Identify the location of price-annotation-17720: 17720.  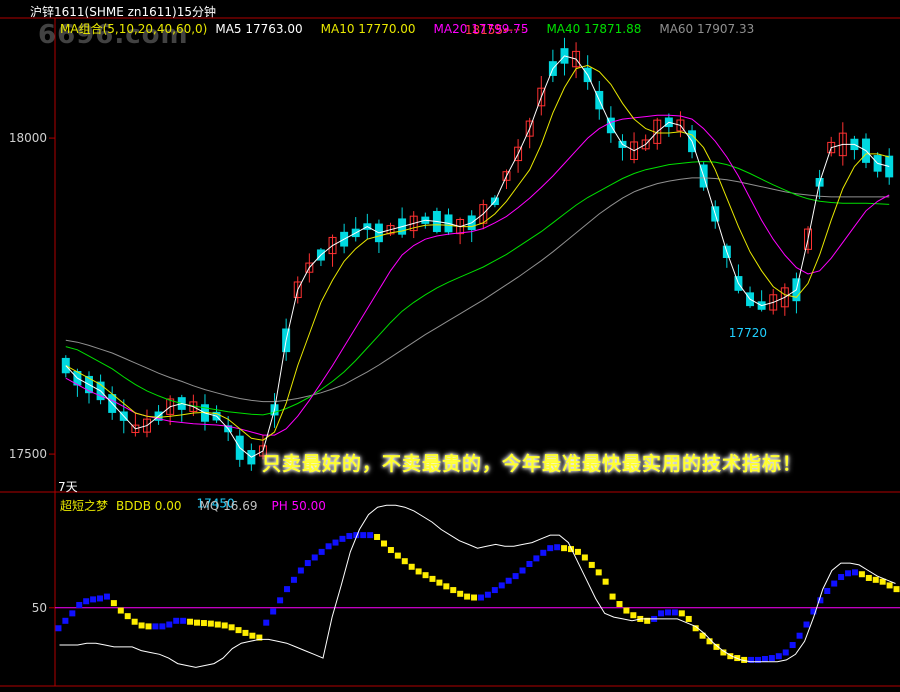
(748, 333).